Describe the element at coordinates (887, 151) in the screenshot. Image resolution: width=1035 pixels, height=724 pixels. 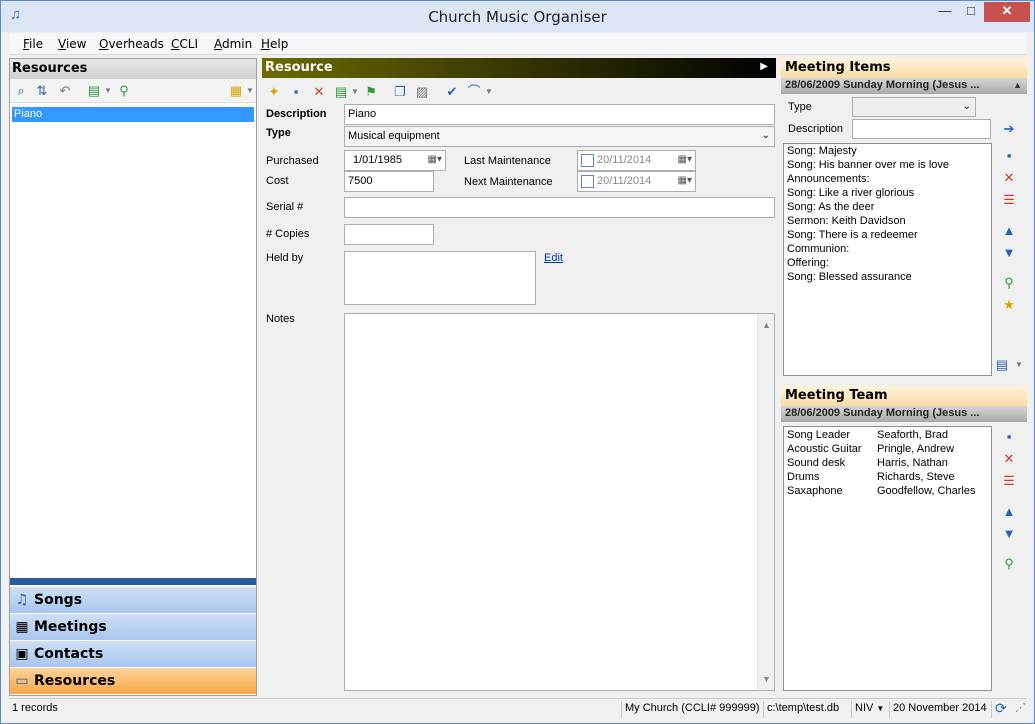
I see `list-item: Song: Majesty` at that location.